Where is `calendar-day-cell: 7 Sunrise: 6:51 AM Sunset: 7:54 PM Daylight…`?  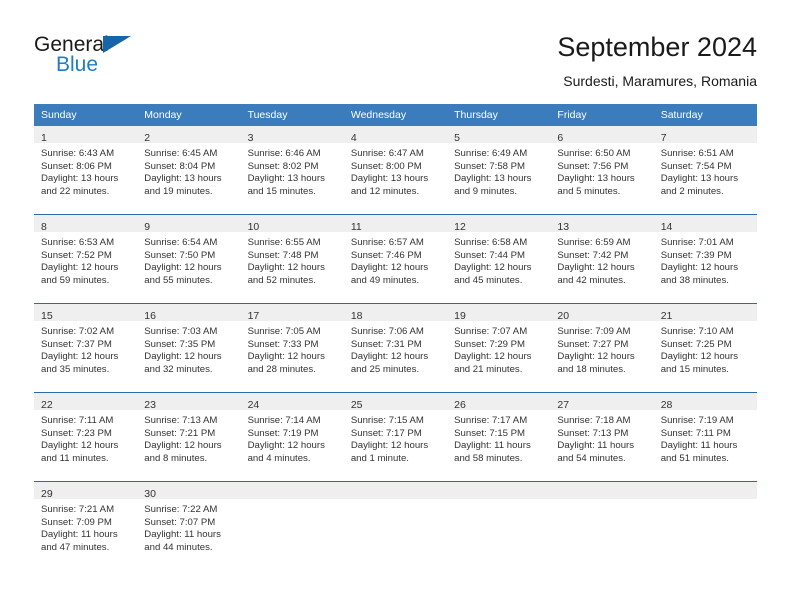
calendar-day-cell: 7 Sunrise: 6:51 AM Sunset: 7:54 PM Daylight… is located at coordinates (705, 170).